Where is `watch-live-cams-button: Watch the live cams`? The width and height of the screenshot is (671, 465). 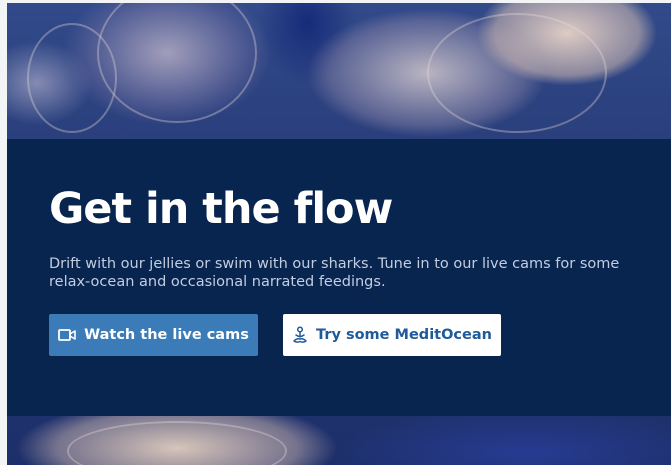 watch-live-cams-button: Watch the live cams is located at coordinates (153, 335).